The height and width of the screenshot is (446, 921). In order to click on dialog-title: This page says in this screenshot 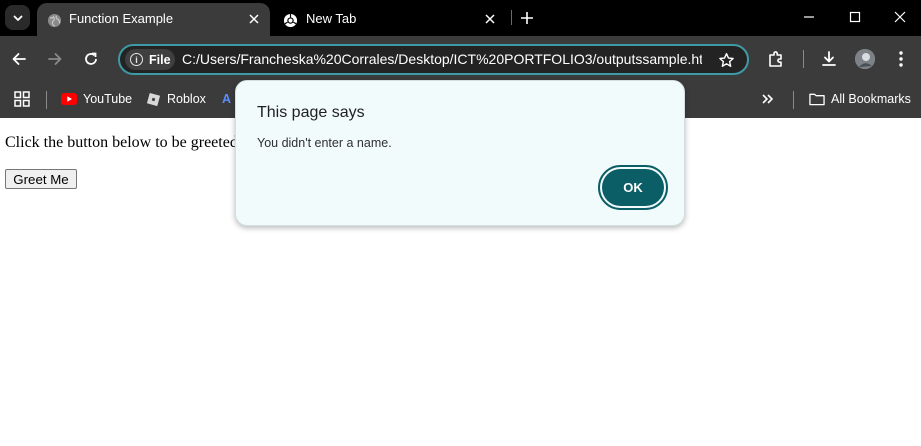, I will do `click(311, 112)`.